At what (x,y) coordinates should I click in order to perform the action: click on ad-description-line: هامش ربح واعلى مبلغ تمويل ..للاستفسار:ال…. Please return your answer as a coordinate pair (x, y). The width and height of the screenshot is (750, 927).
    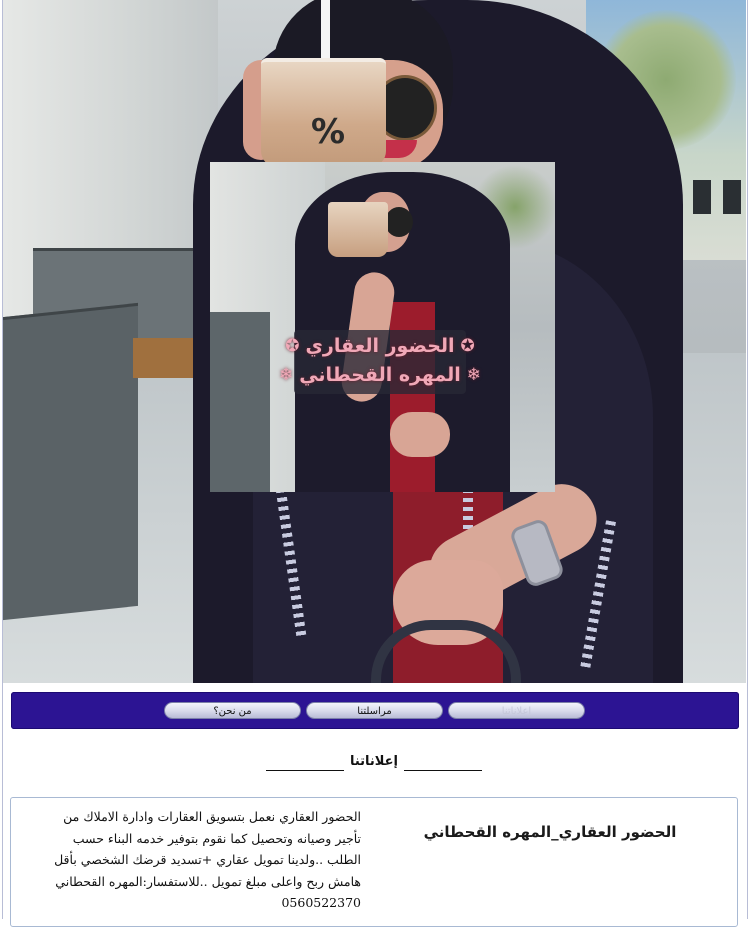
    Looking at the image, I should click on (208, 881).